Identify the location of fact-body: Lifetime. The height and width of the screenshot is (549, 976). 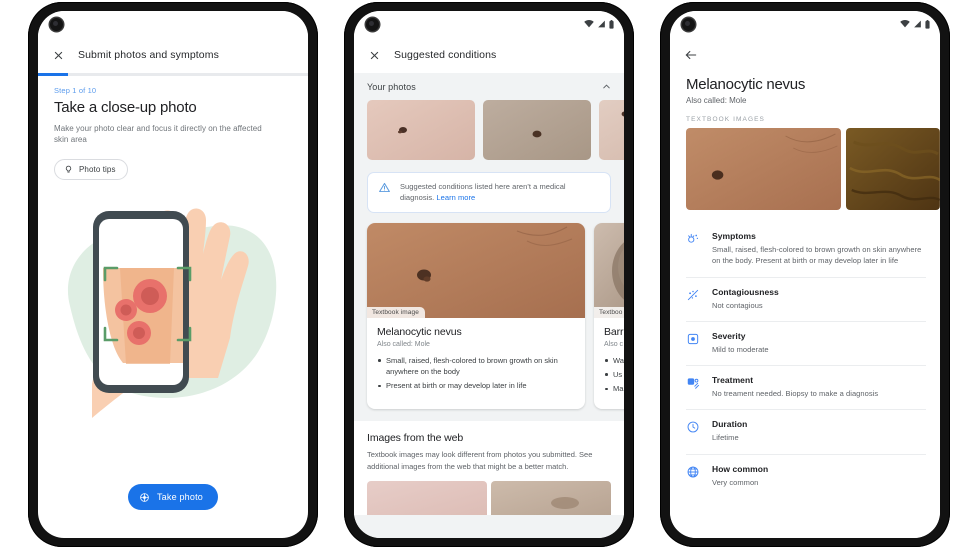
(725, 438).